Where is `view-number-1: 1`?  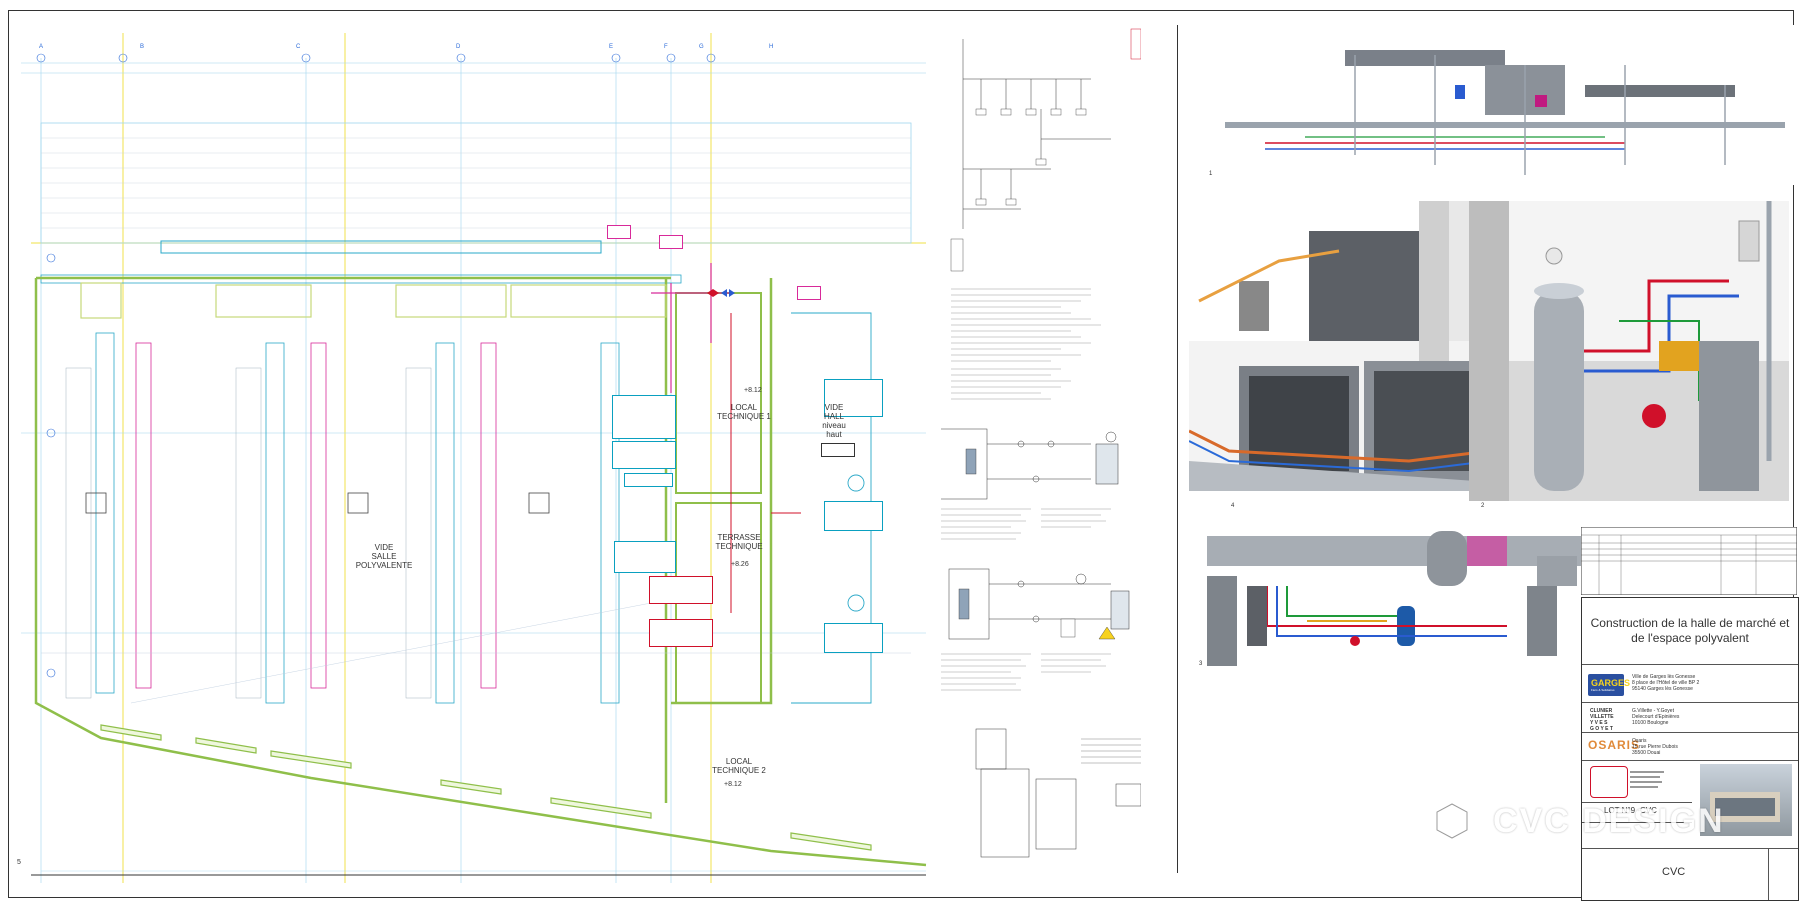
view-number-1: 1 is located at coordinates (1211, 174).